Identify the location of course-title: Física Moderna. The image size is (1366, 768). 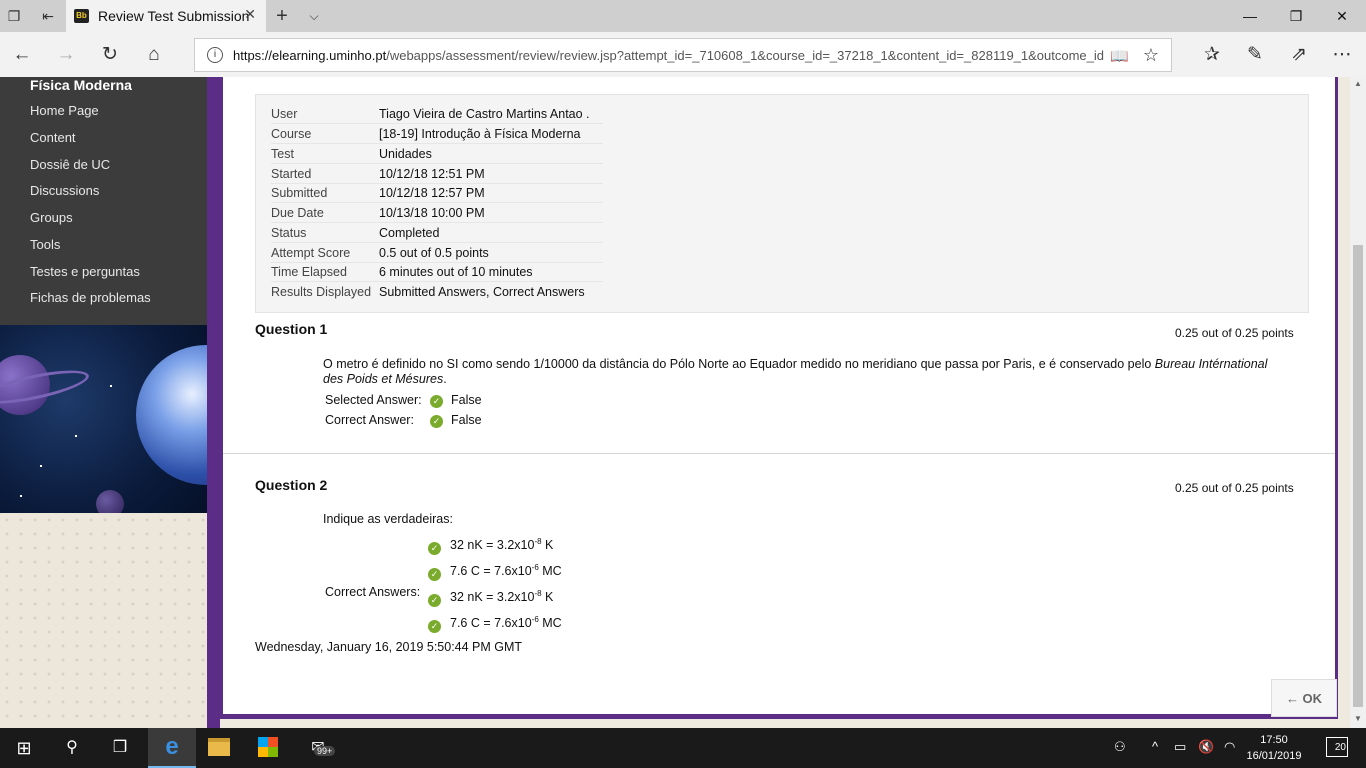
(81, 85).